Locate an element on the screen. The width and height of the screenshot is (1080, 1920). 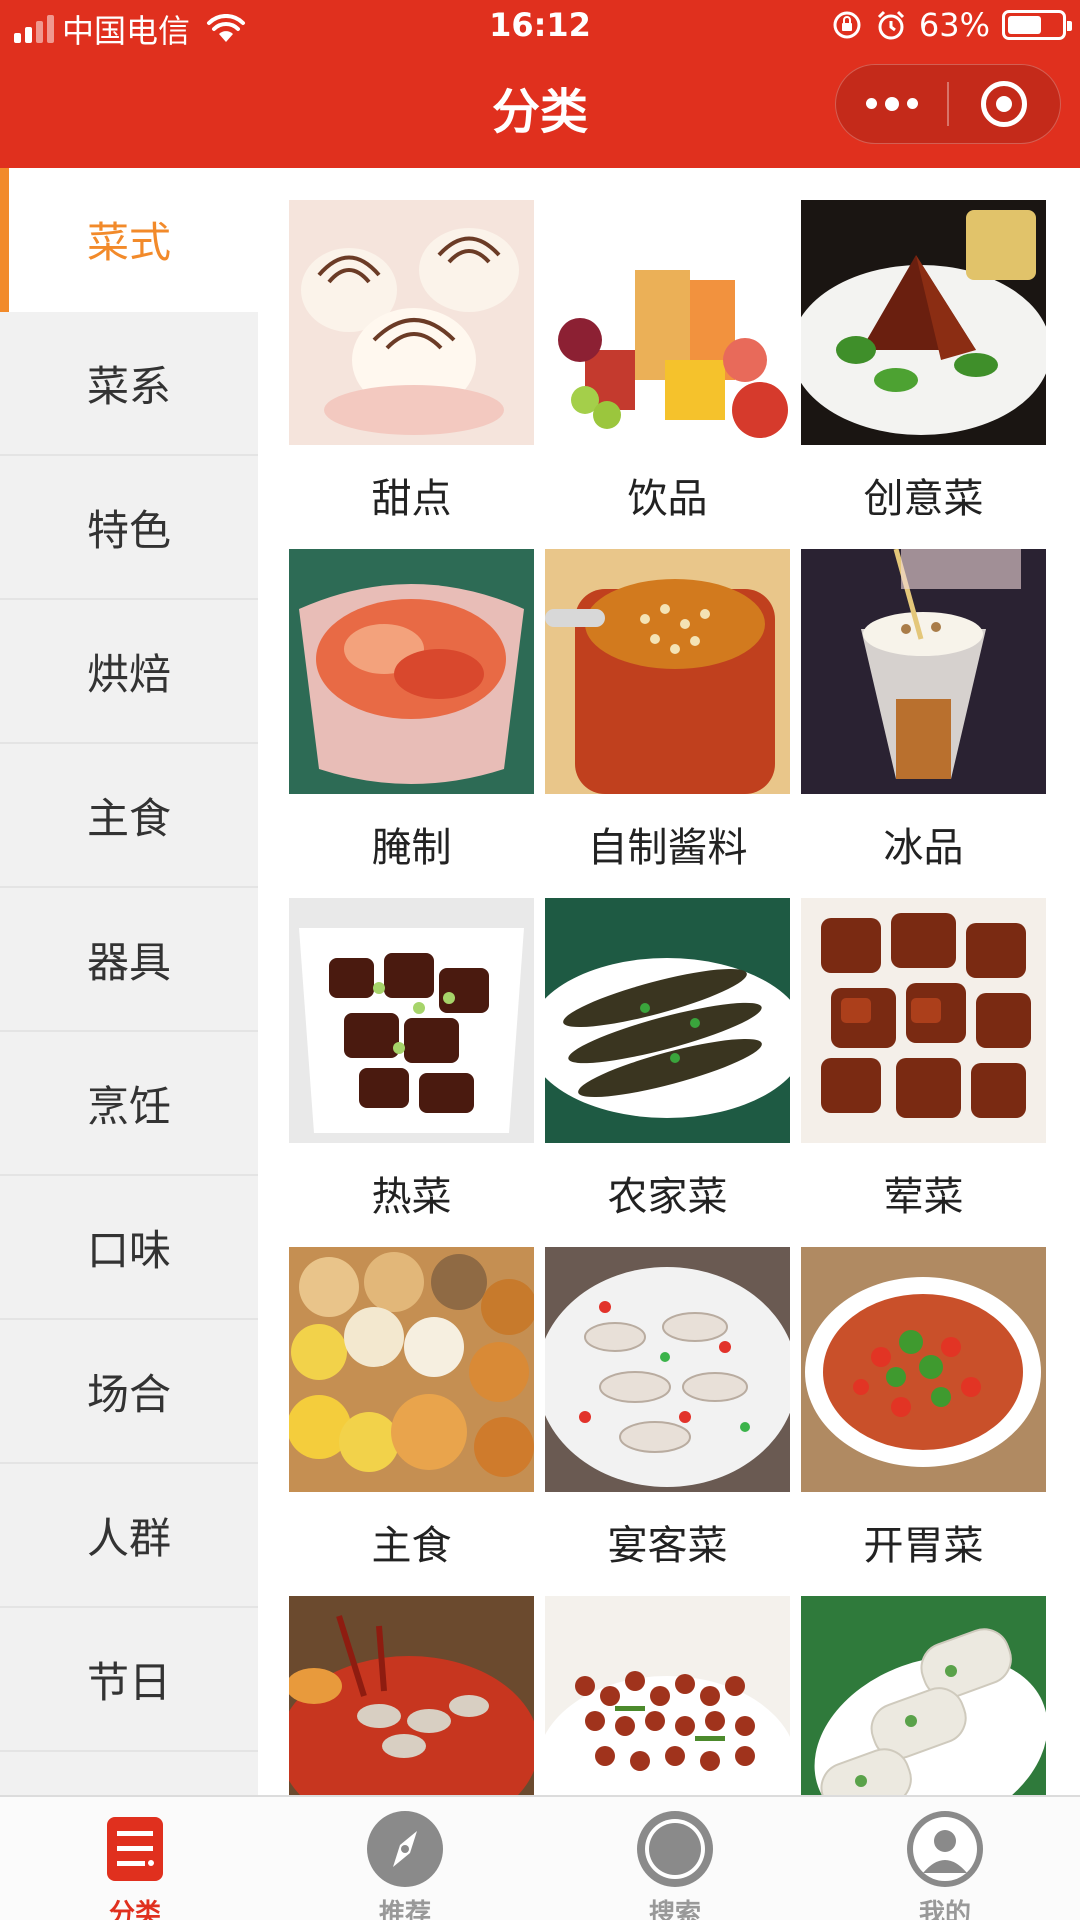
bottom-tab-bar: 分类 推荐 搜索 我的 is located at coordinates (540, 1857).